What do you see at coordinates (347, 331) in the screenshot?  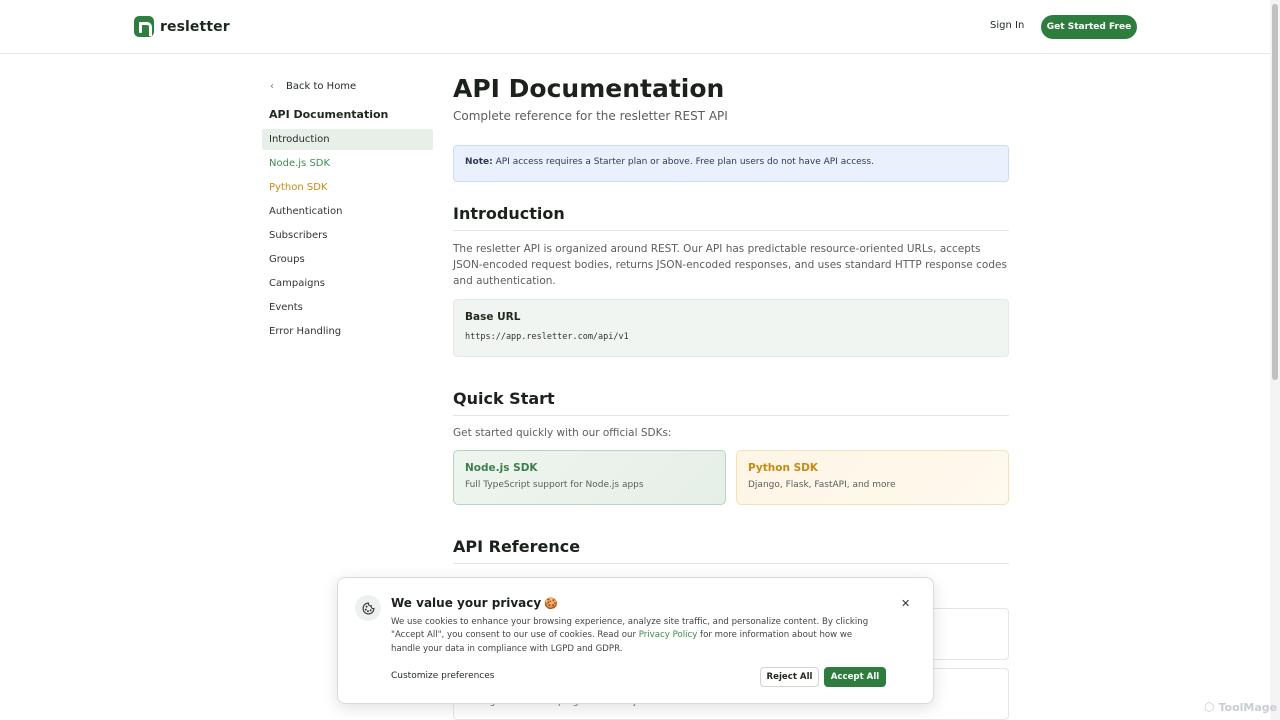 I see `sidebar-item-error-handling: Error Handling` at bounding box center [347, 331].